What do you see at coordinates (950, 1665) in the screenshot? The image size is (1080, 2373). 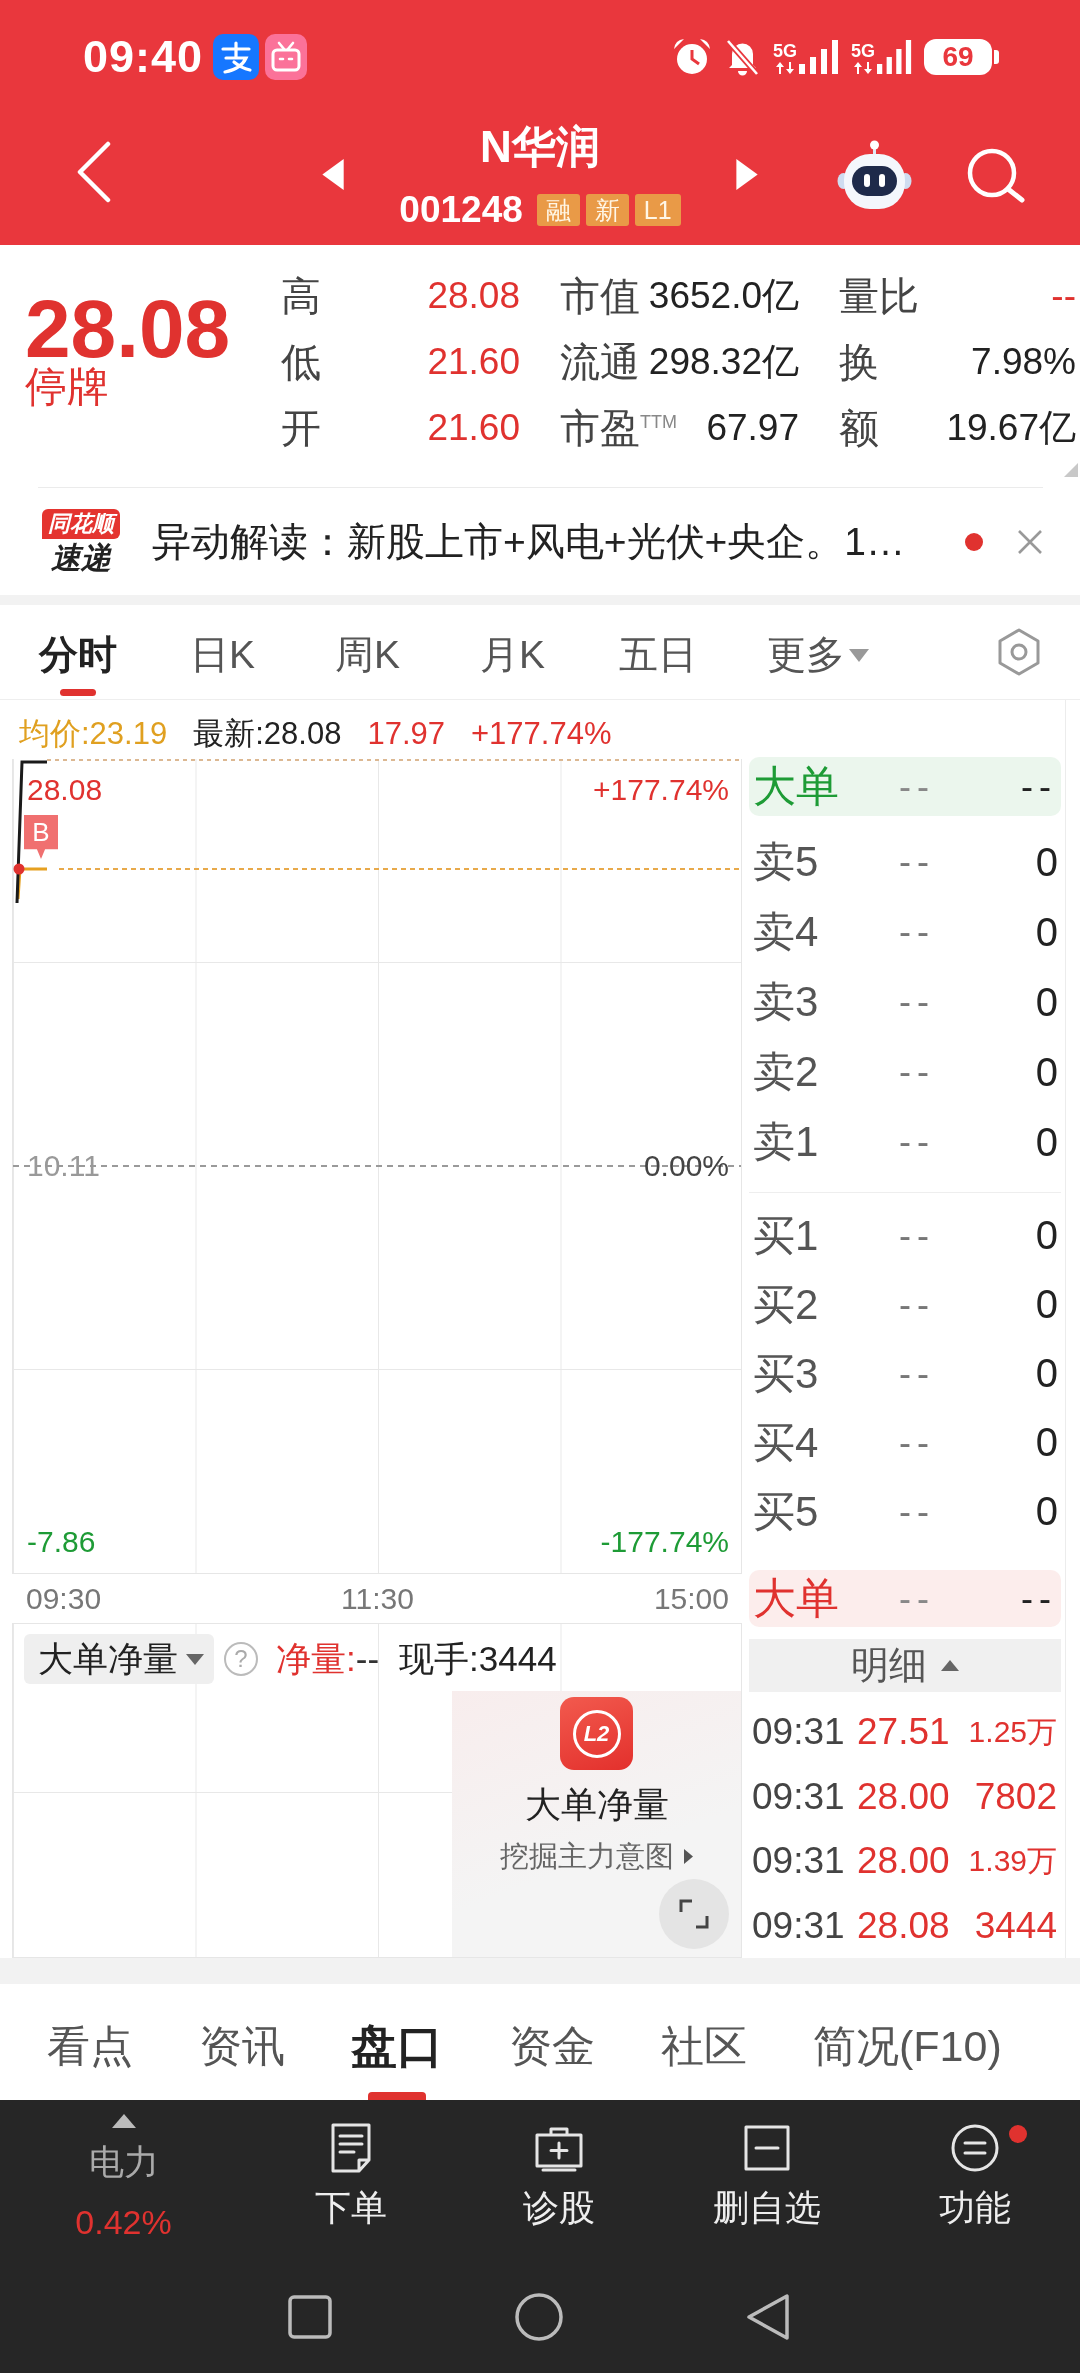 I see `caret-up-icon` at bounding box center [950, 1665].